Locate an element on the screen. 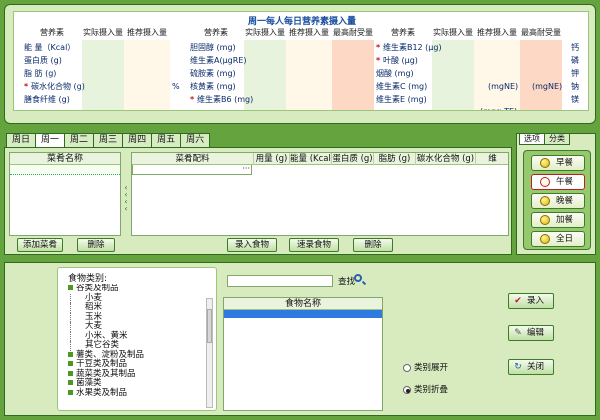 This screenshot has width=600, height=420. grid-column-header: 菜肴配料 is located at coordinates (193, 159).